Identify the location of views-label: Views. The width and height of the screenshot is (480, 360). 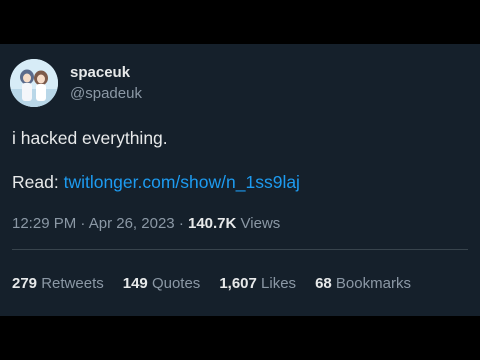
(260, 223).